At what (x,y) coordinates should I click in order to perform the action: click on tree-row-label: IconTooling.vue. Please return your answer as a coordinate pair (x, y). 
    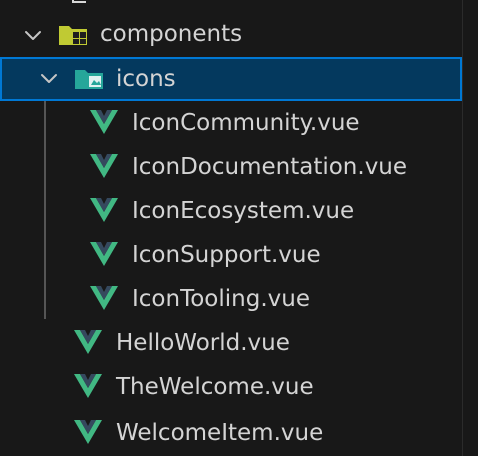
    Looking at the image, I should click on (221, 299).